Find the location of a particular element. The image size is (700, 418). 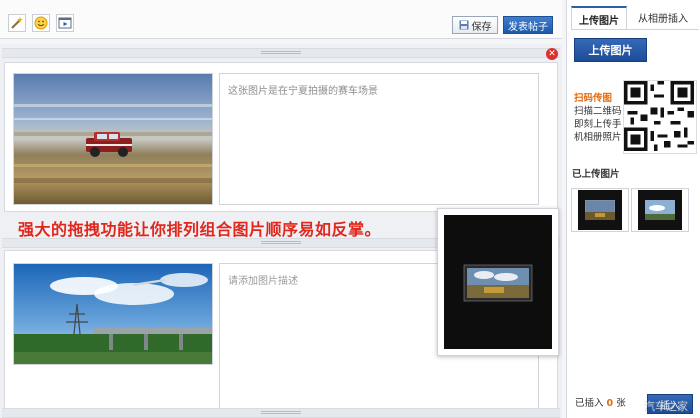

emoji-icon is located at coordinates (41, 23).